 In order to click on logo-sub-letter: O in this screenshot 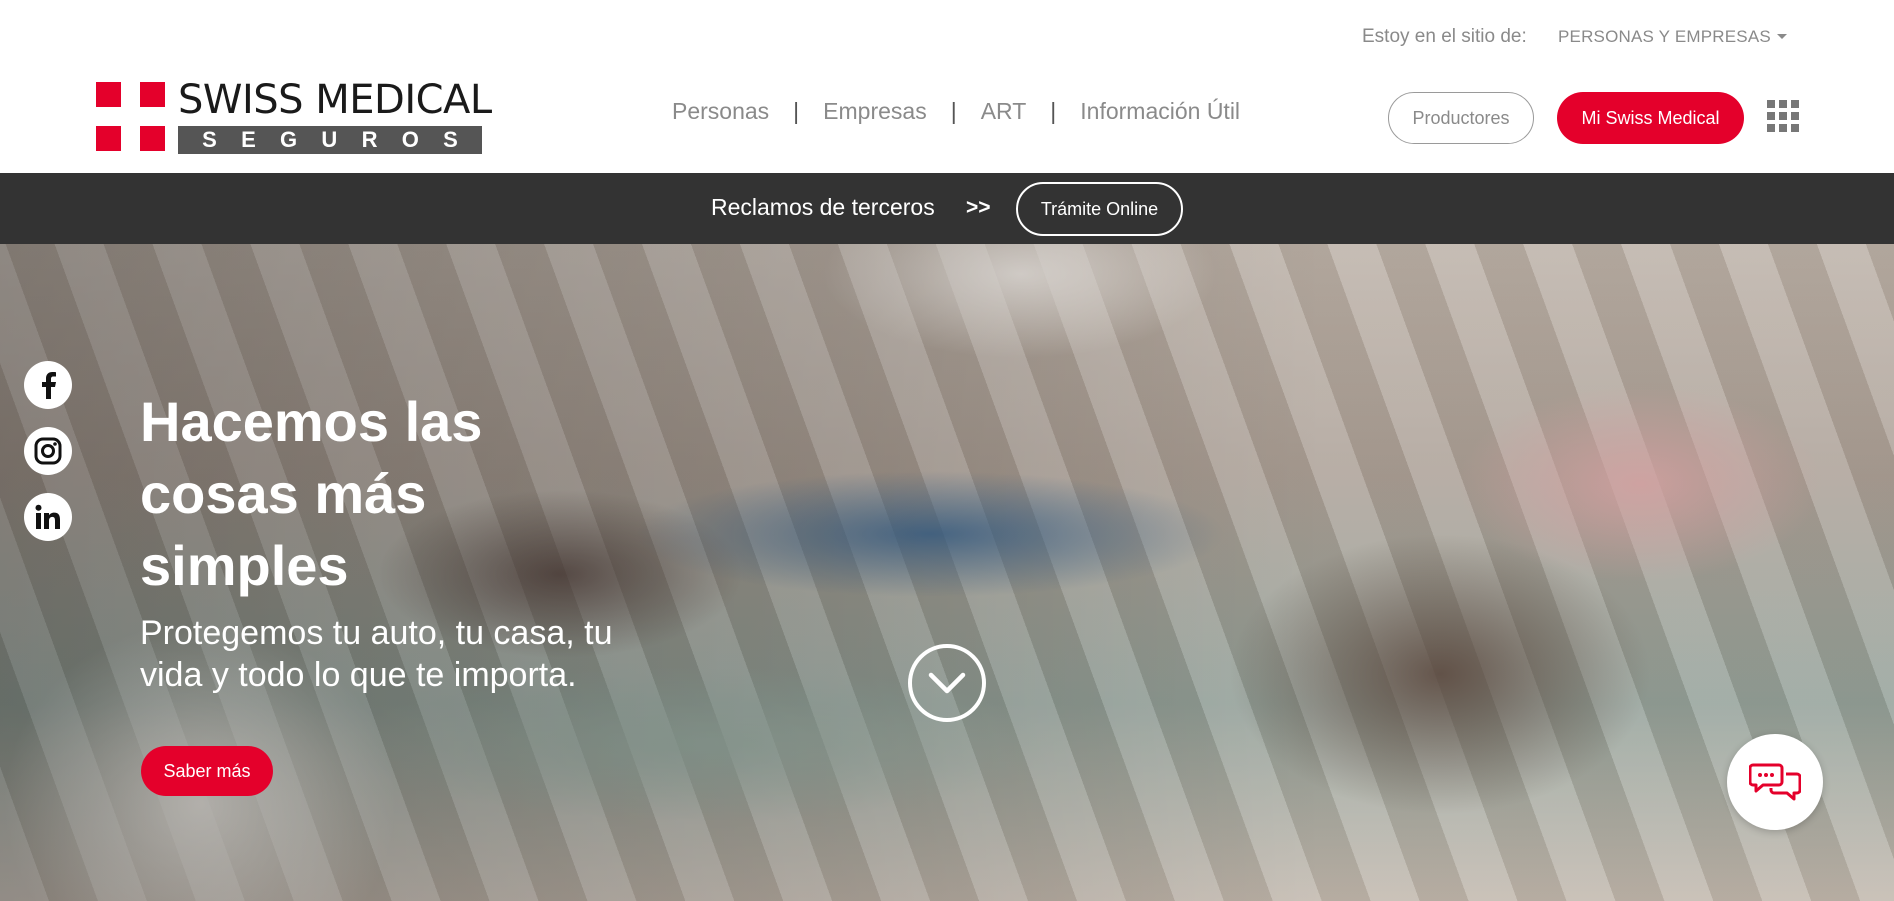, I will do `click(410, 139)`.